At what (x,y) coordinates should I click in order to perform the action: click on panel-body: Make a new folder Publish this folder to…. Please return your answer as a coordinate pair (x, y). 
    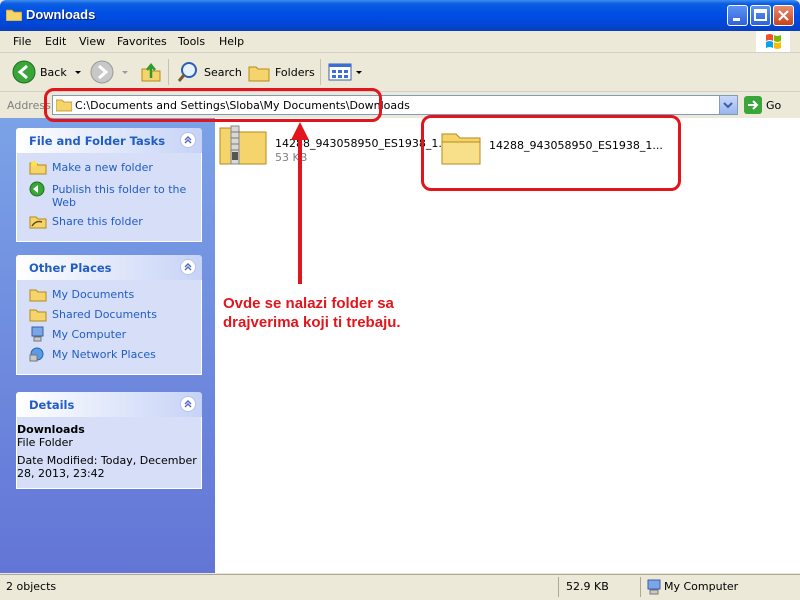
    Looking at the image, I should click on (109, 197).